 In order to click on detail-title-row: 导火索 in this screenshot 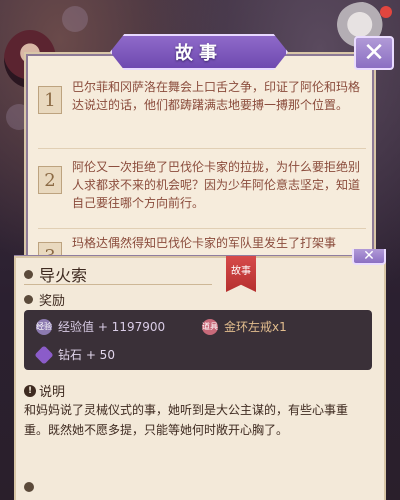, I will do `click(55, 274)`.